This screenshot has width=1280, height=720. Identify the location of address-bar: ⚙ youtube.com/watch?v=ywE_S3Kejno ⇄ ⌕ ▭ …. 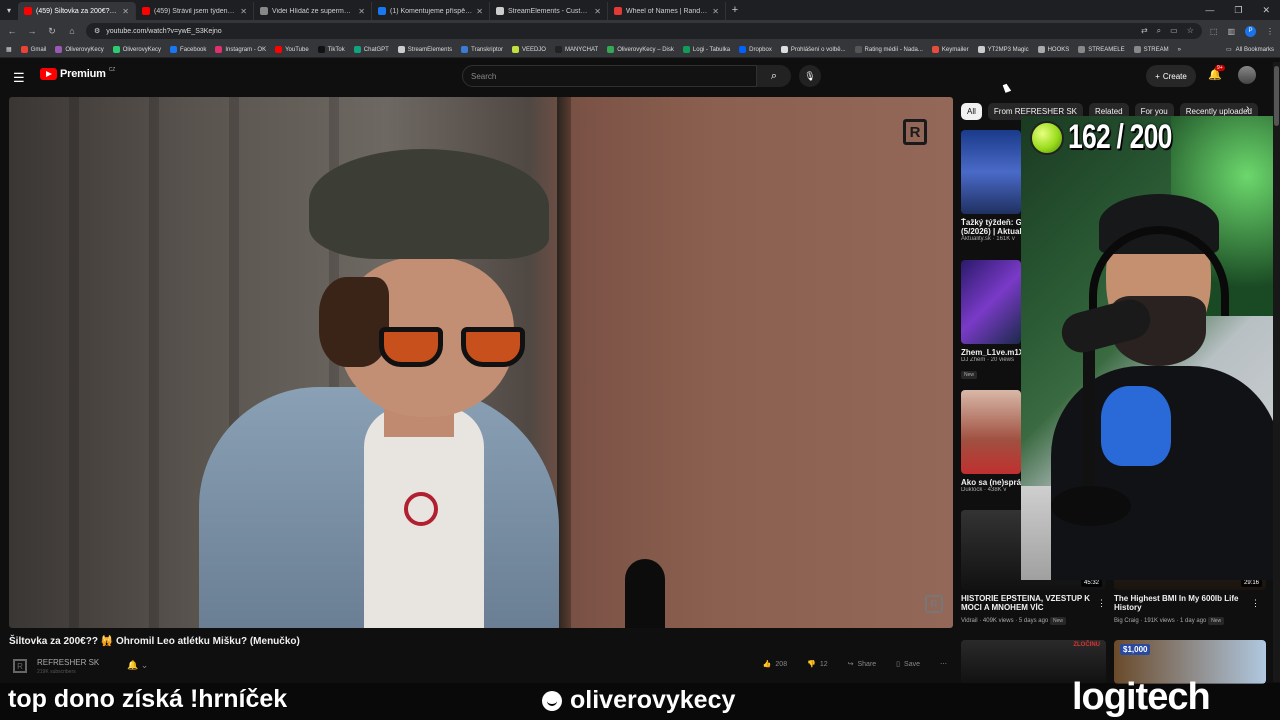
(644, 31).